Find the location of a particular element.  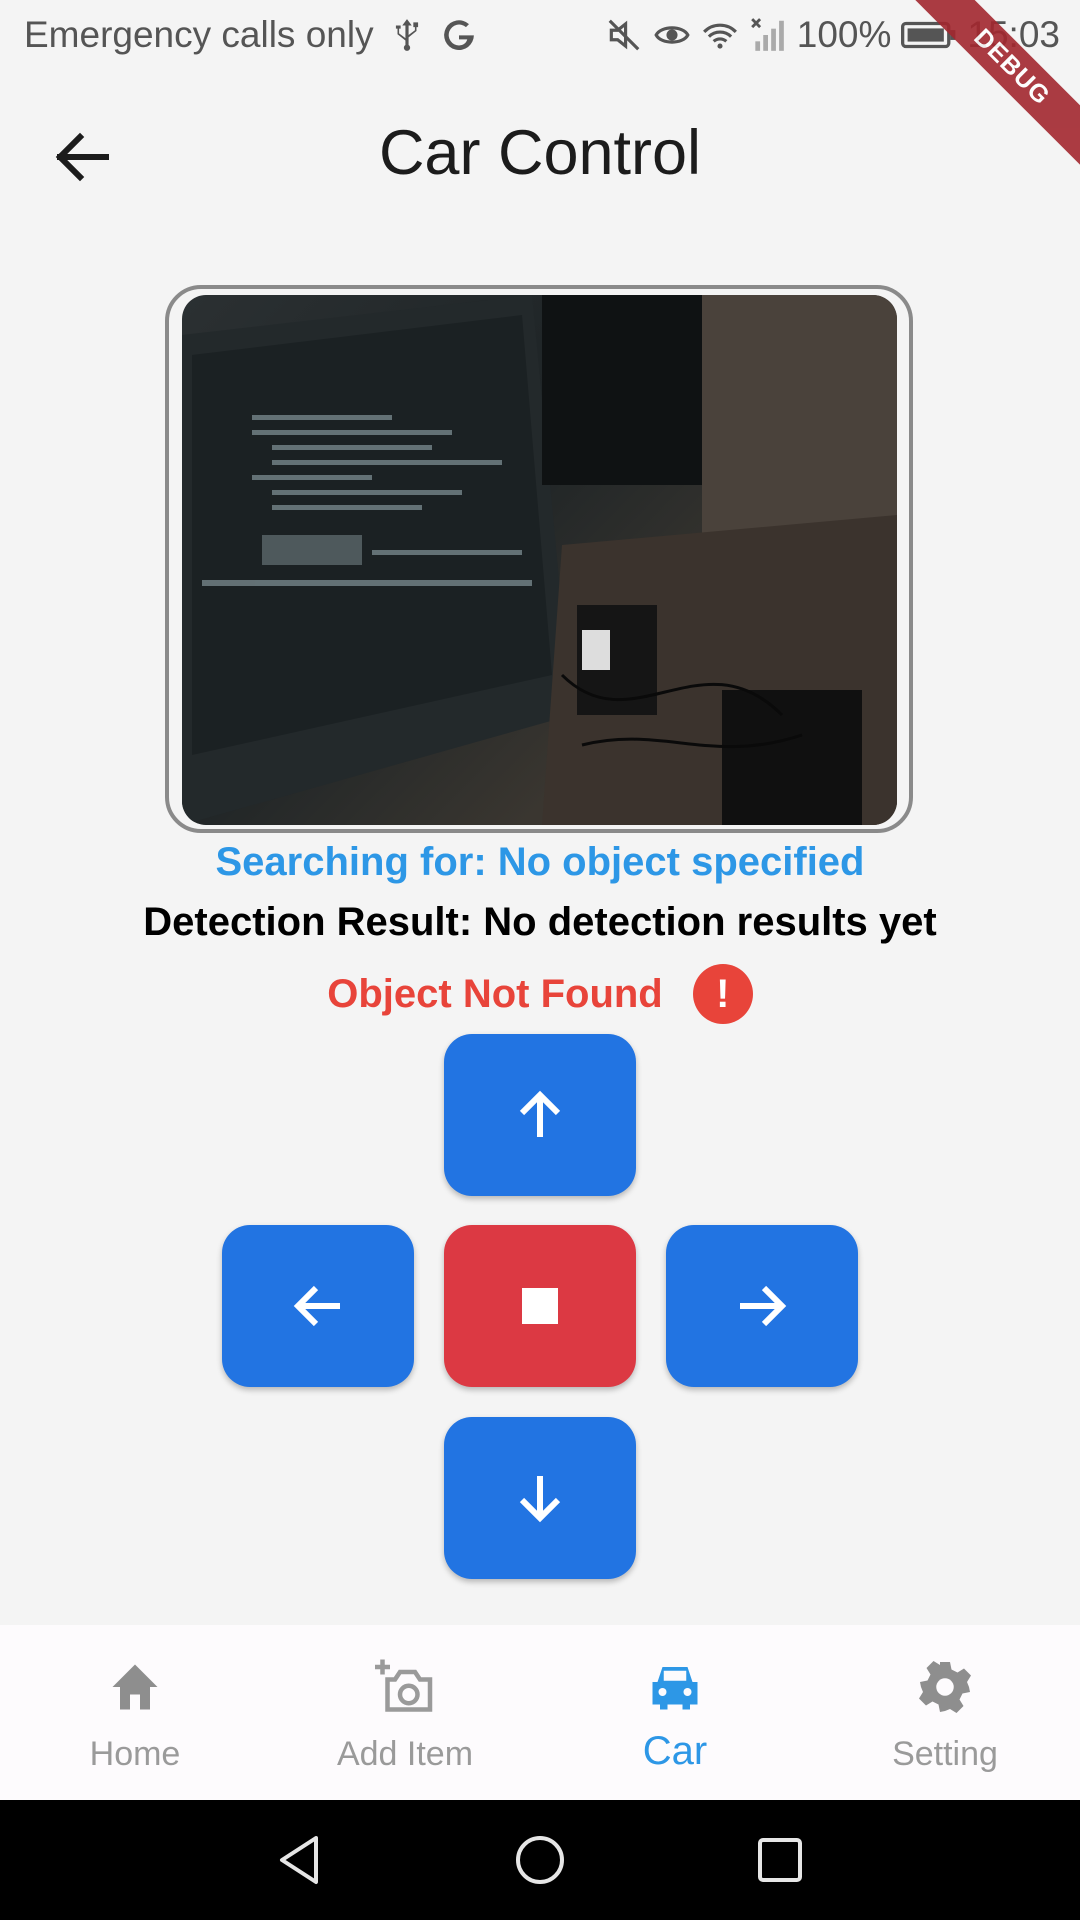

signal-icon is located at coordinates (767, 34).